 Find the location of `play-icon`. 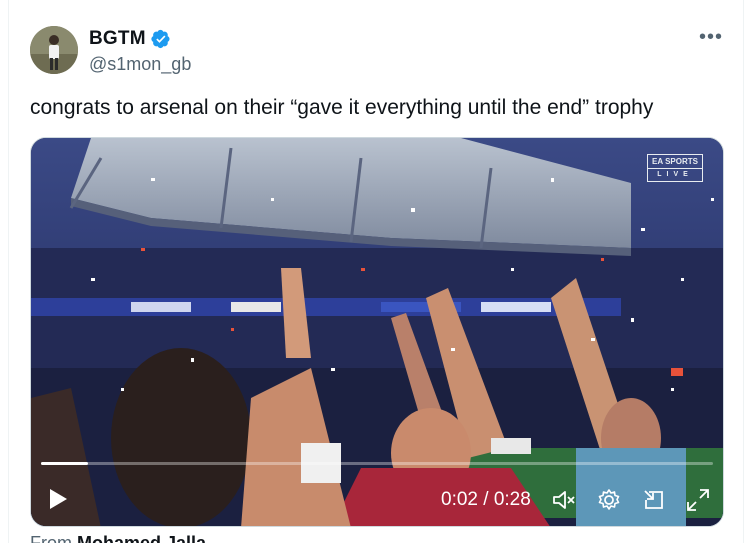

play-icon is located at coordinates (58, 499).